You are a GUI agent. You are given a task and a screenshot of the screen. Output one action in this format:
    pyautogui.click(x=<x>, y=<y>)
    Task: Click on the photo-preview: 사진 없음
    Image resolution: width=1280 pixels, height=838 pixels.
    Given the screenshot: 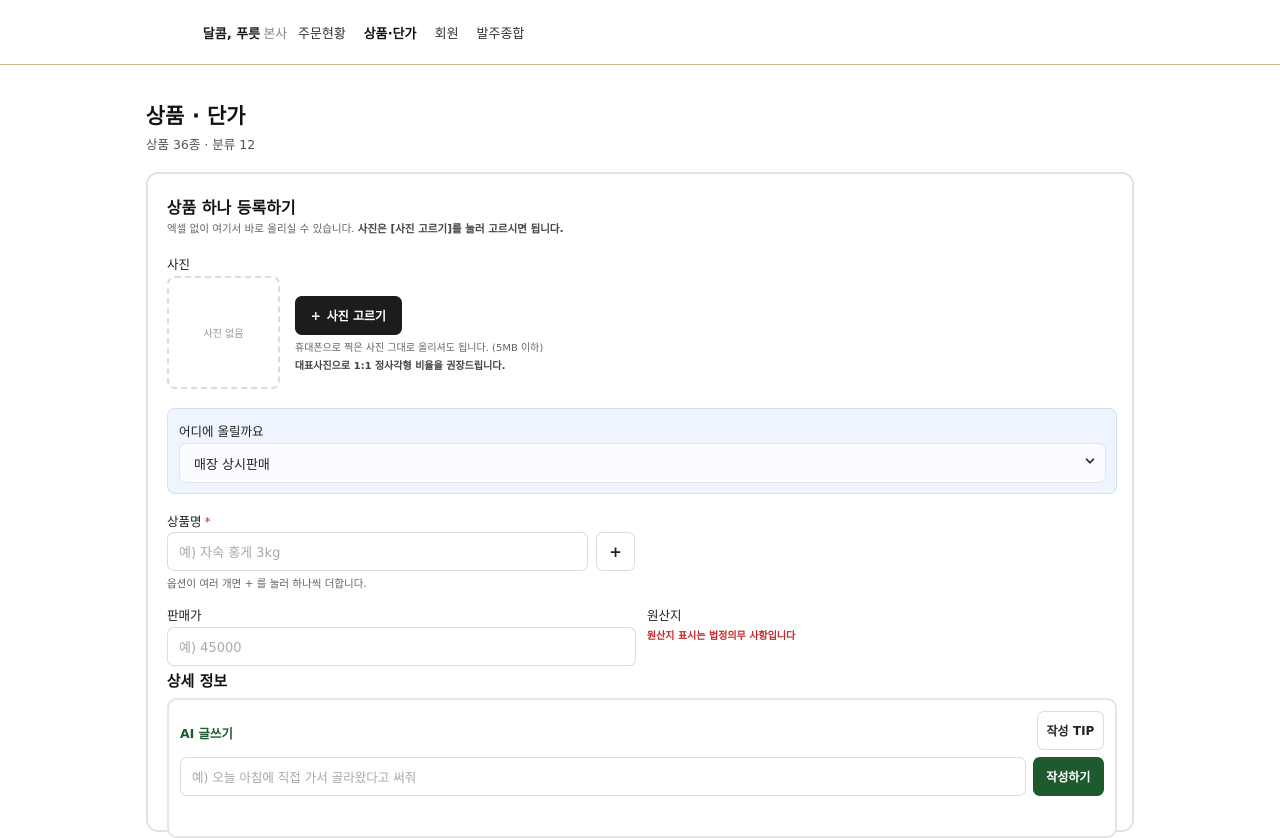 What is the action you would take?
    pyautogui.click(x=223, y=332)
    